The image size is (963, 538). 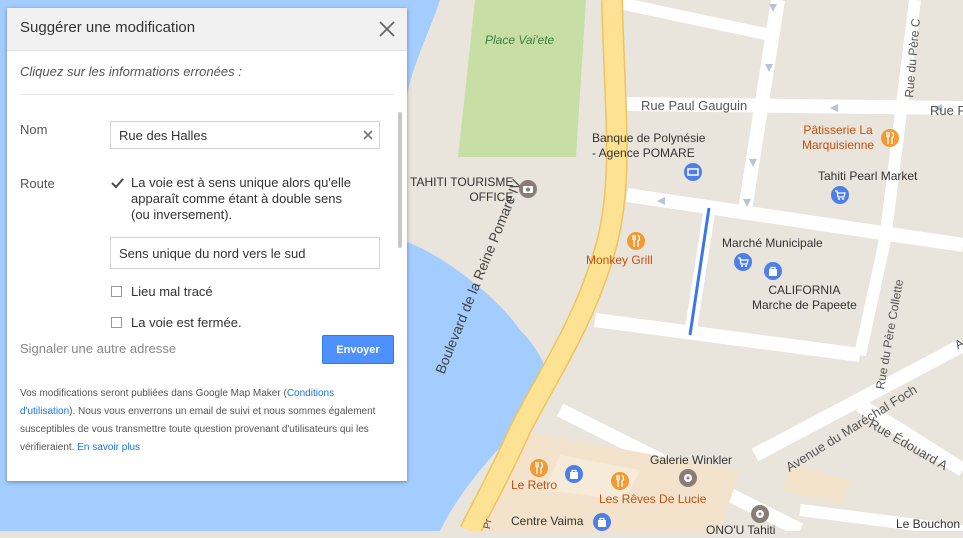 What do you see at coordinates (400, 180) in the screenshot?
I see `panel-scrollbar` at bounding box center [400, 180].